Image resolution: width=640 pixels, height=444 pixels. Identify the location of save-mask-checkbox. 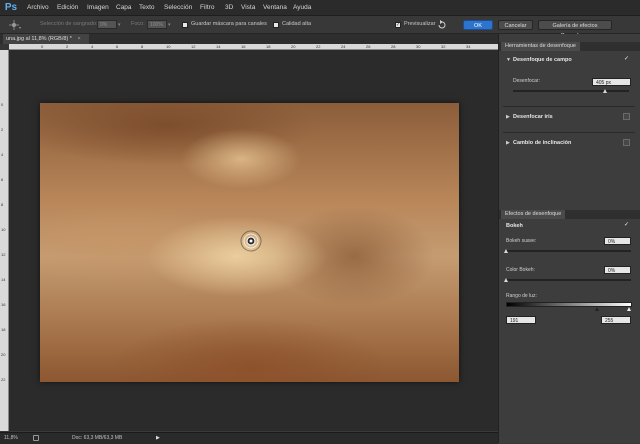
(185, 25).